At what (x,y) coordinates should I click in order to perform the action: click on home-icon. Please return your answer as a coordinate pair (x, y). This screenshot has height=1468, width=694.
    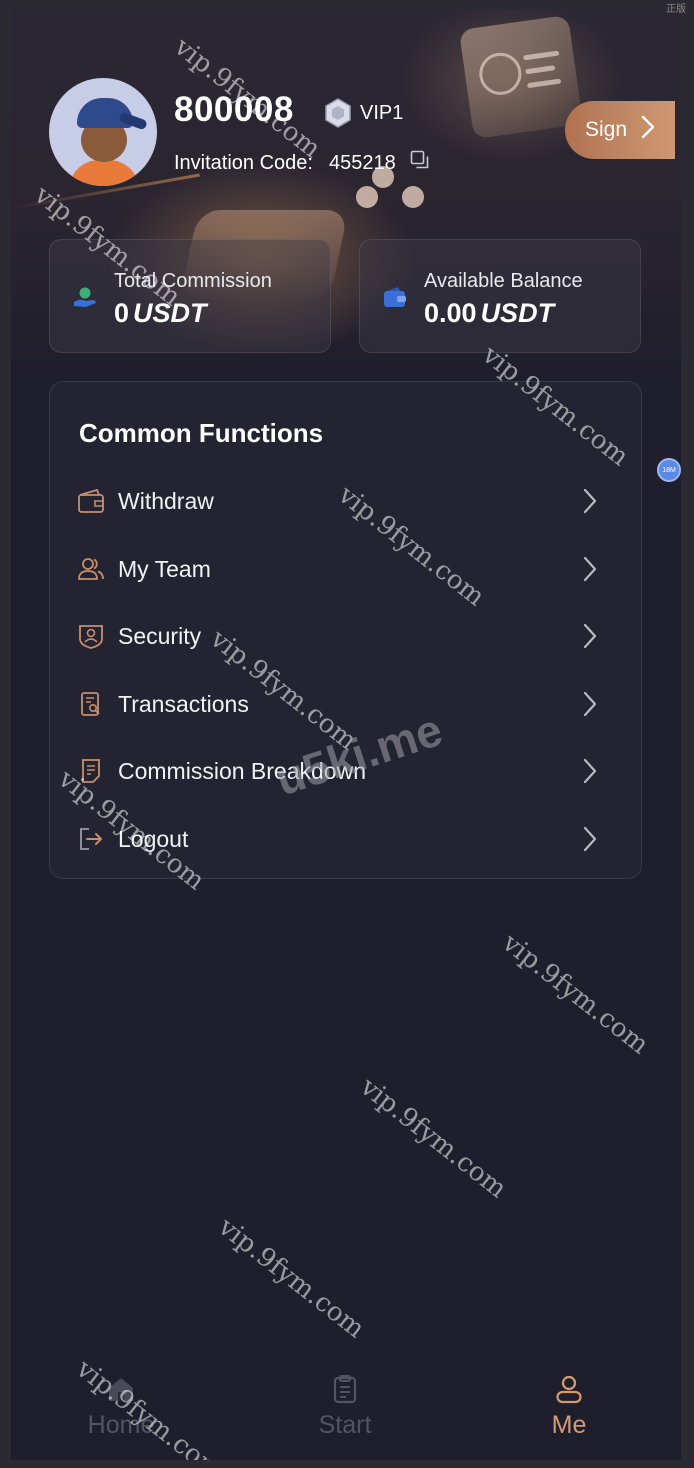
    Looking at the image, I should click on (121, 1391).